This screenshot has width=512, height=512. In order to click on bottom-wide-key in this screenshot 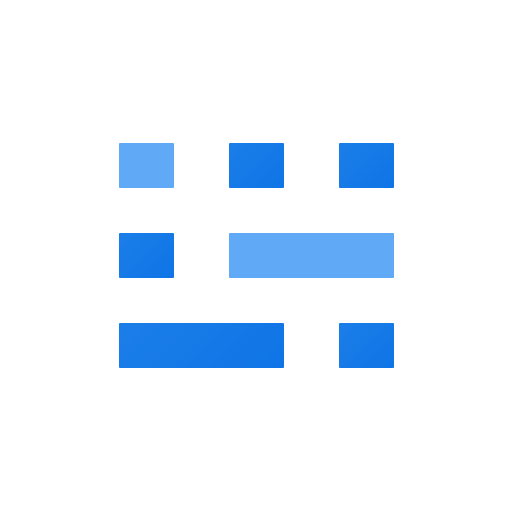, I will do `click(201, 345)`.